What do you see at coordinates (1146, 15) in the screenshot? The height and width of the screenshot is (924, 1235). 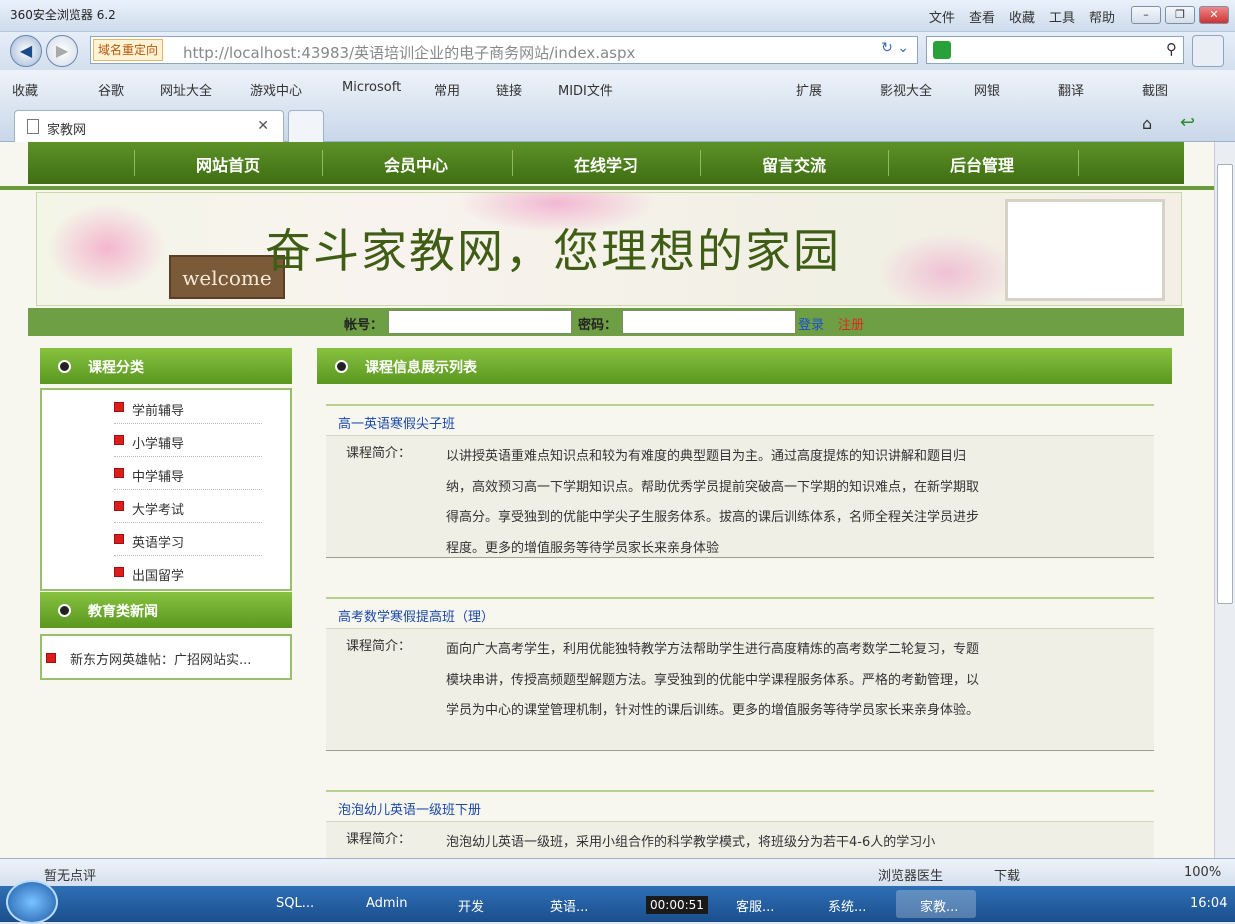 I see `minimize-button: –` at bounding box center [1146, 15].